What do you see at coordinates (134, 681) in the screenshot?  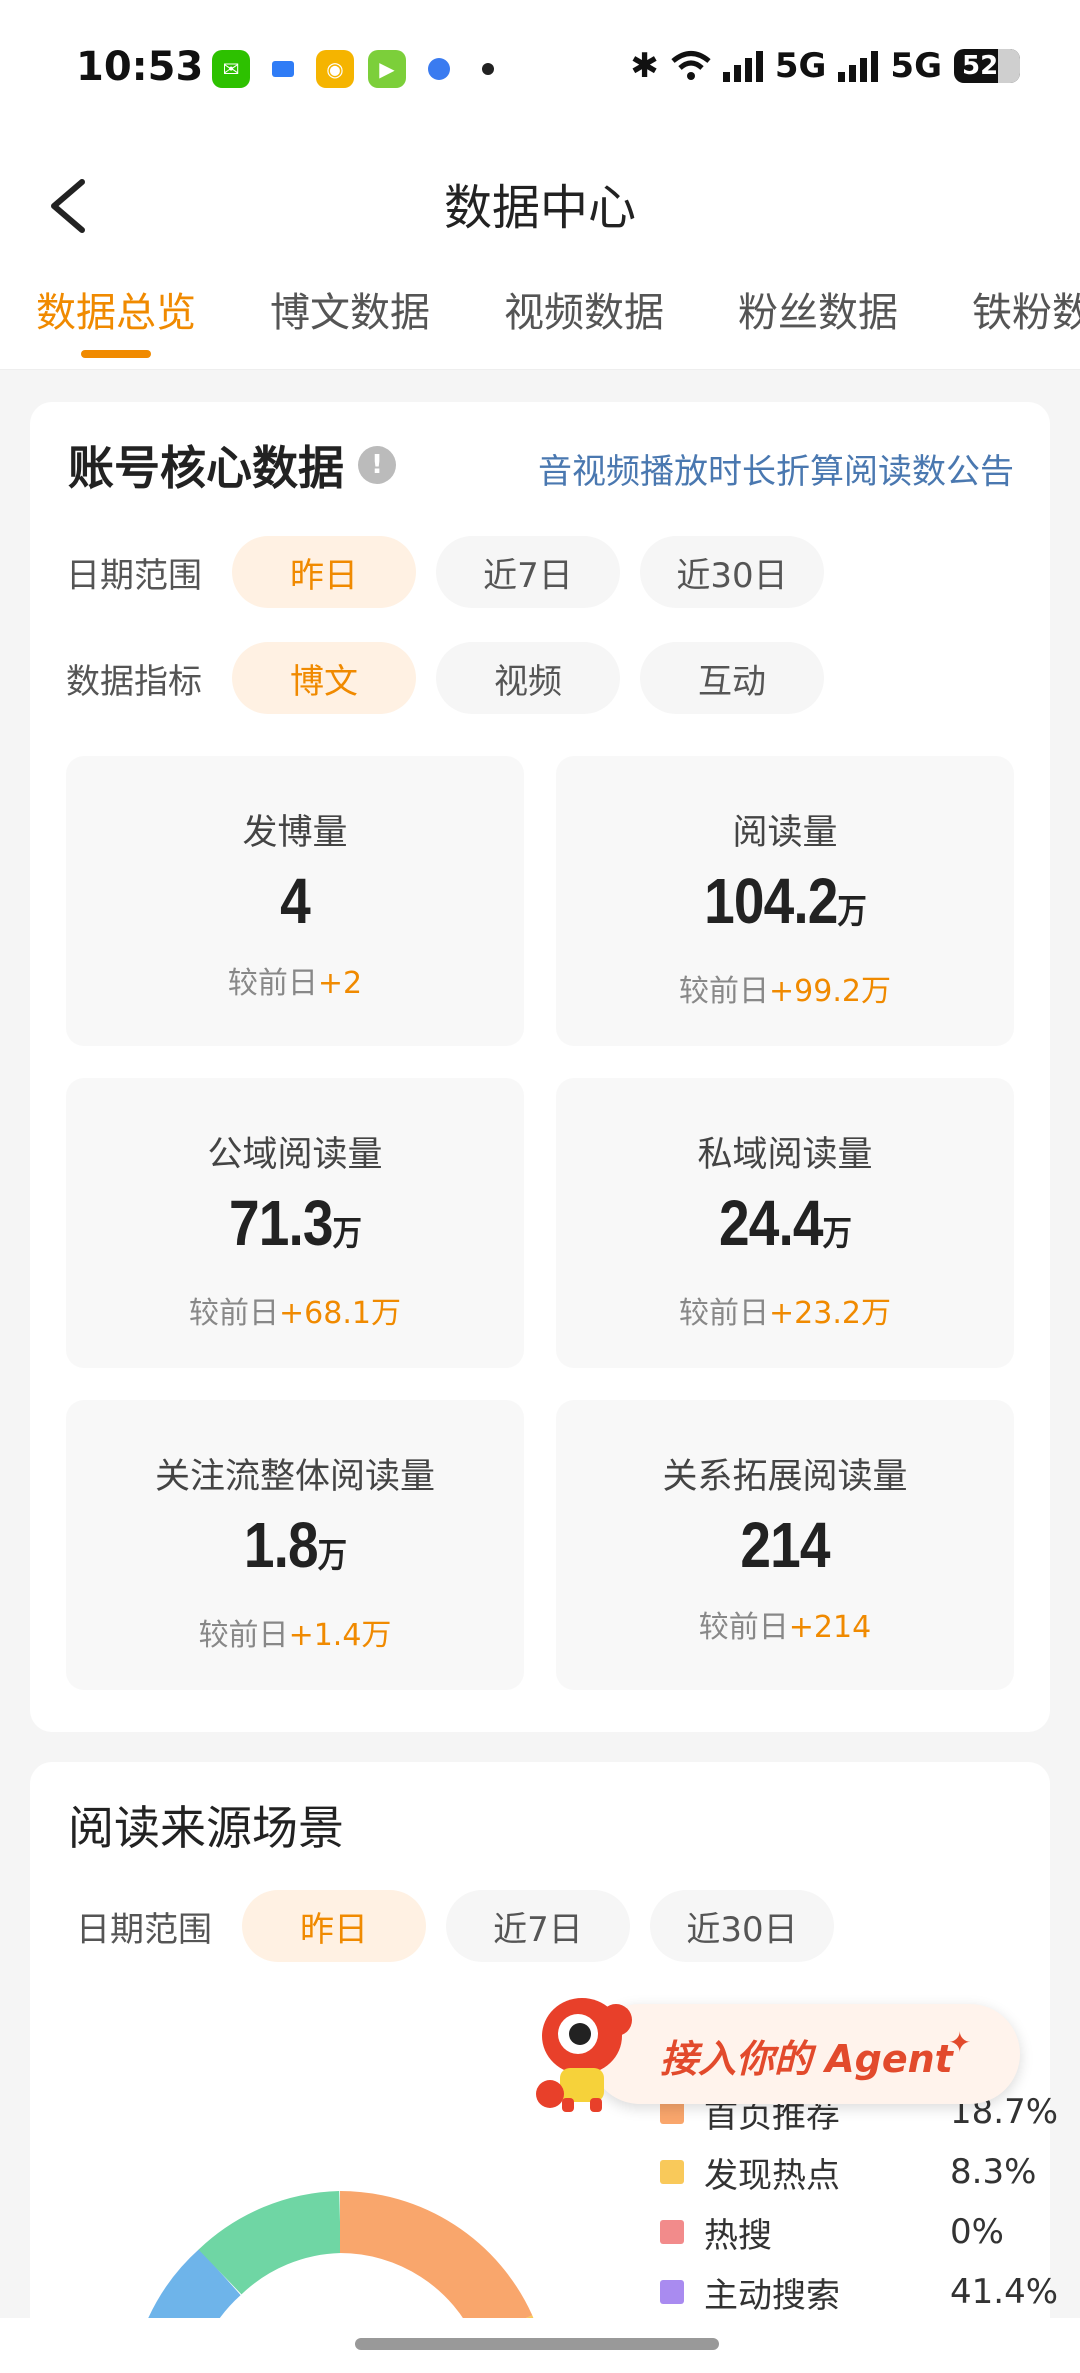 I see `metric-label: 数据指标` at bounding box center [134, 681].